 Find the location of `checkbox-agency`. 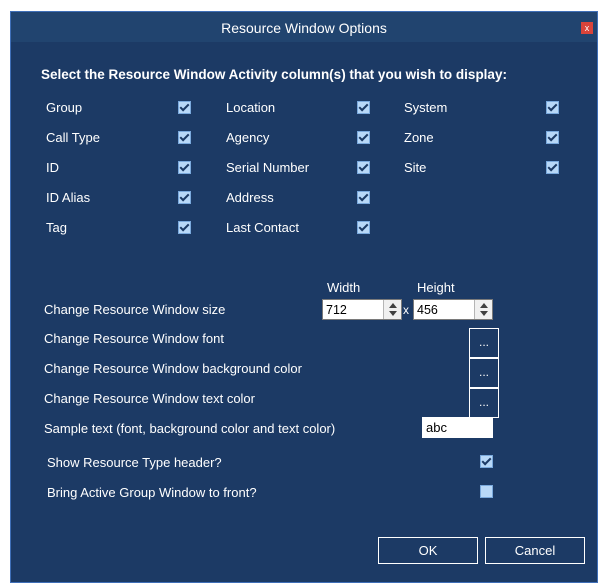

checkbox-agency is located at coordinates (363, 137).